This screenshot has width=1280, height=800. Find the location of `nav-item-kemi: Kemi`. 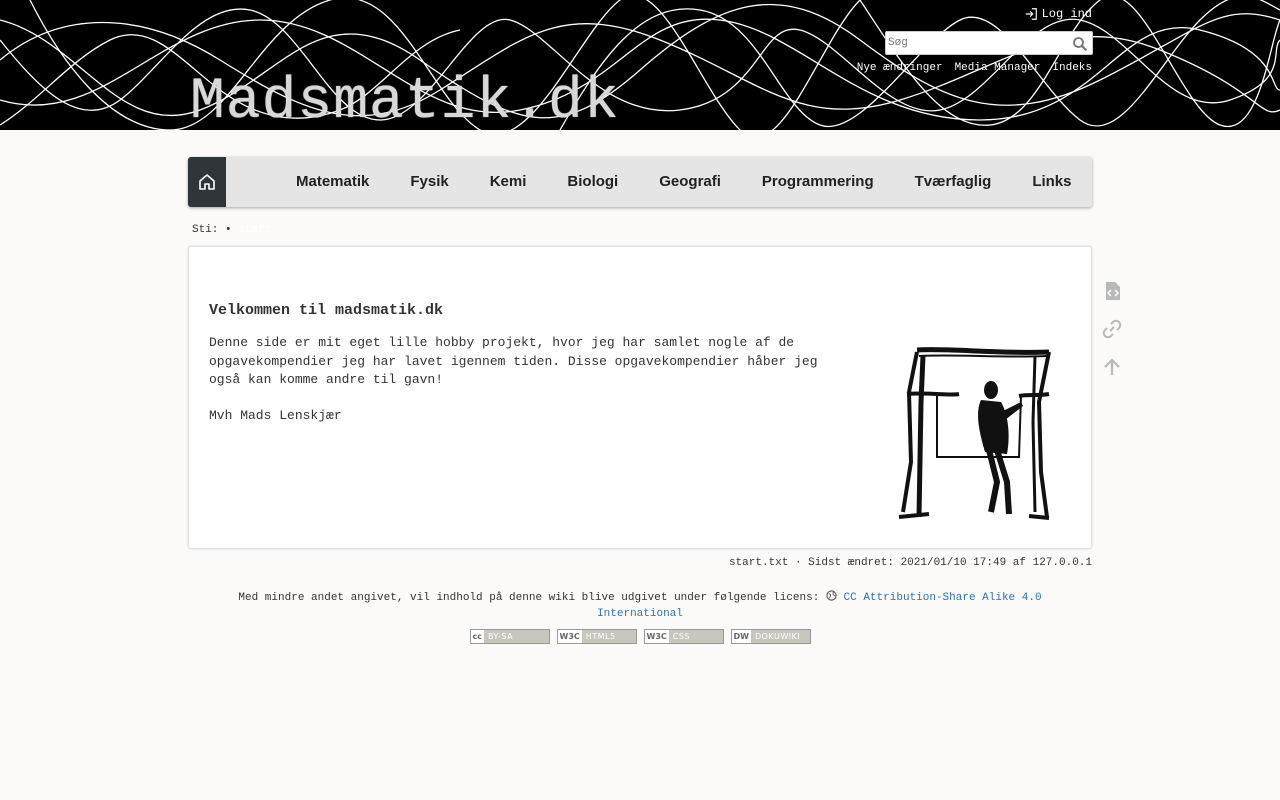

nav-item-kemi: Kemi is located at coordinates (508, 182).